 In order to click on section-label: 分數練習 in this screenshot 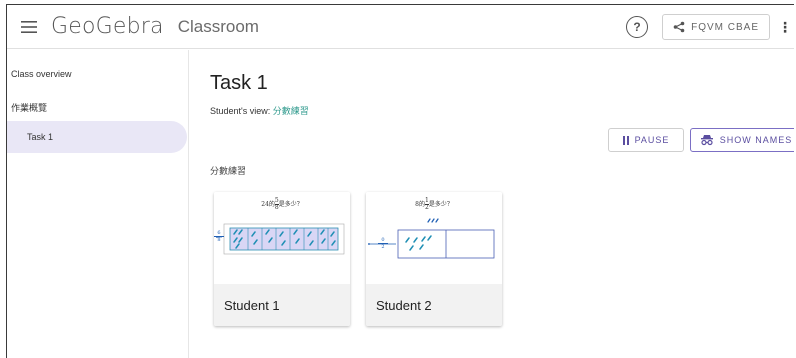, I will do `click(228, 171)`.